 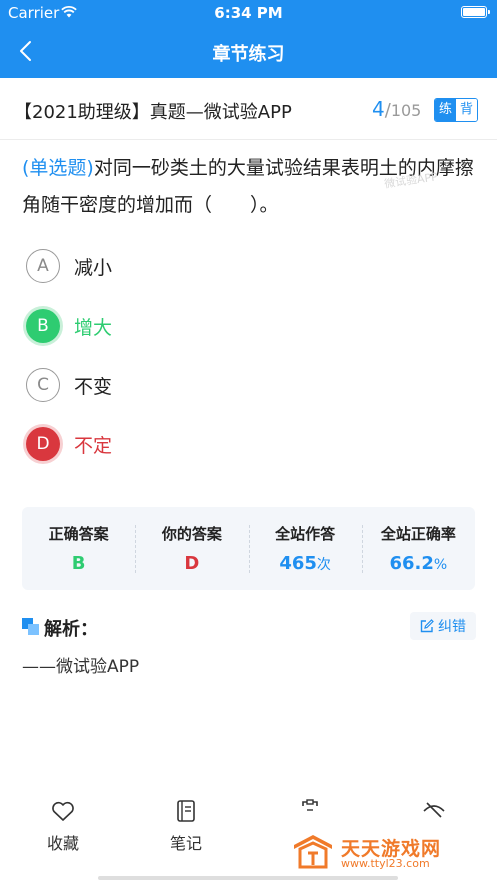 I want to click on clock: 6:34 PM, so click(x=248, y=13).